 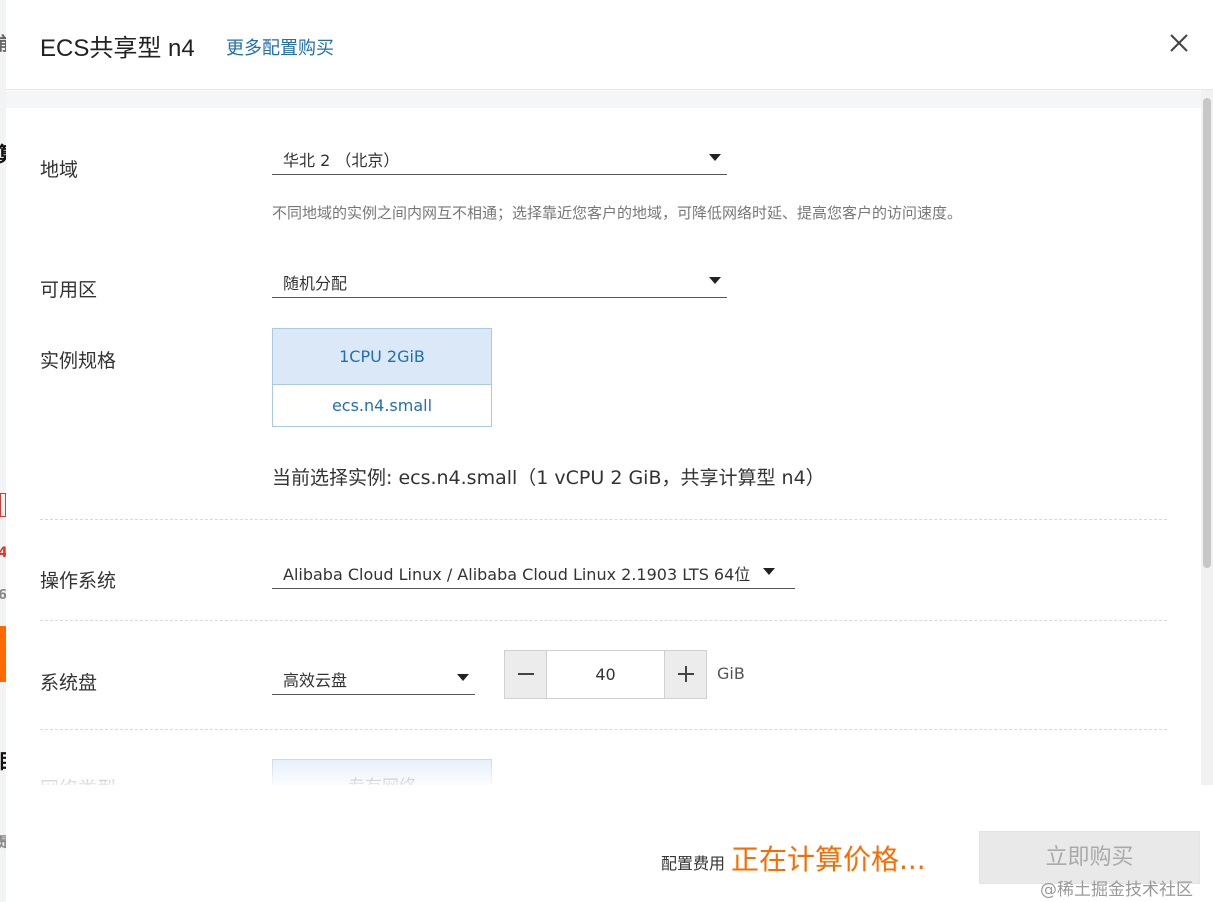 I want to click on region-label: 地域, so click(x=59, y=170).